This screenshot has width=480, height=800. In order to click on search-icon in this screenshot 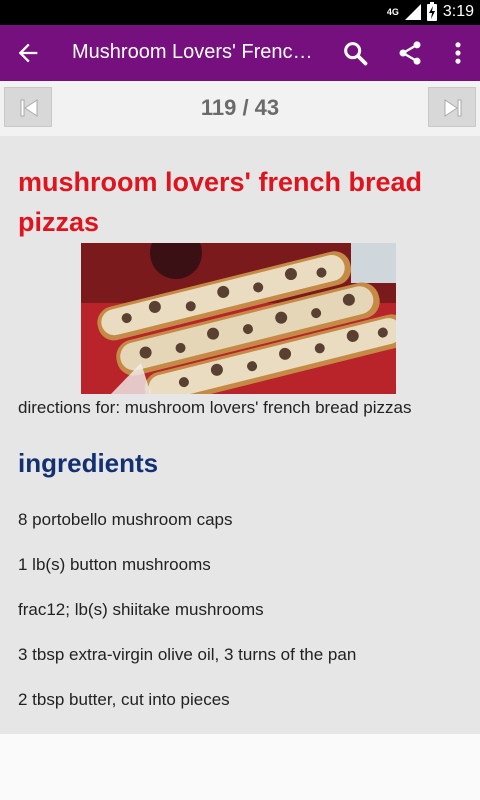, I will do `click(355, 53)`.